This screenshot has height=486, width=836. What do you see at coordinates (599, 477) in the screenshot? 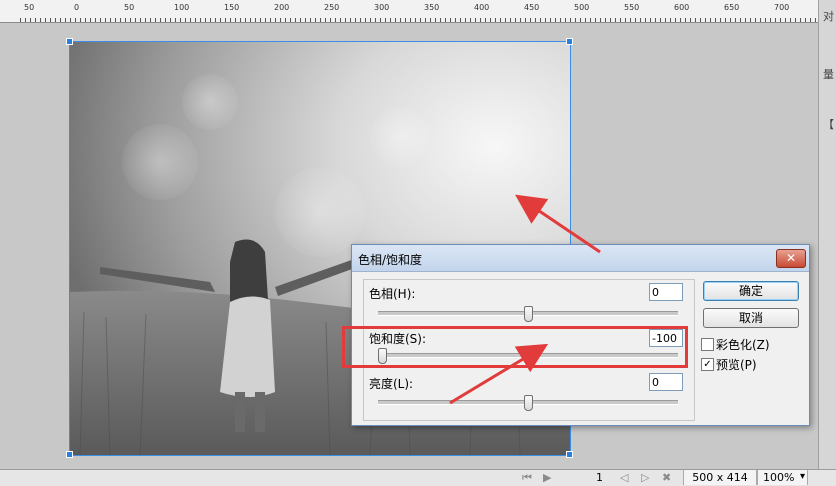
I see `page-number: 1` at bounding box center [599, 477].